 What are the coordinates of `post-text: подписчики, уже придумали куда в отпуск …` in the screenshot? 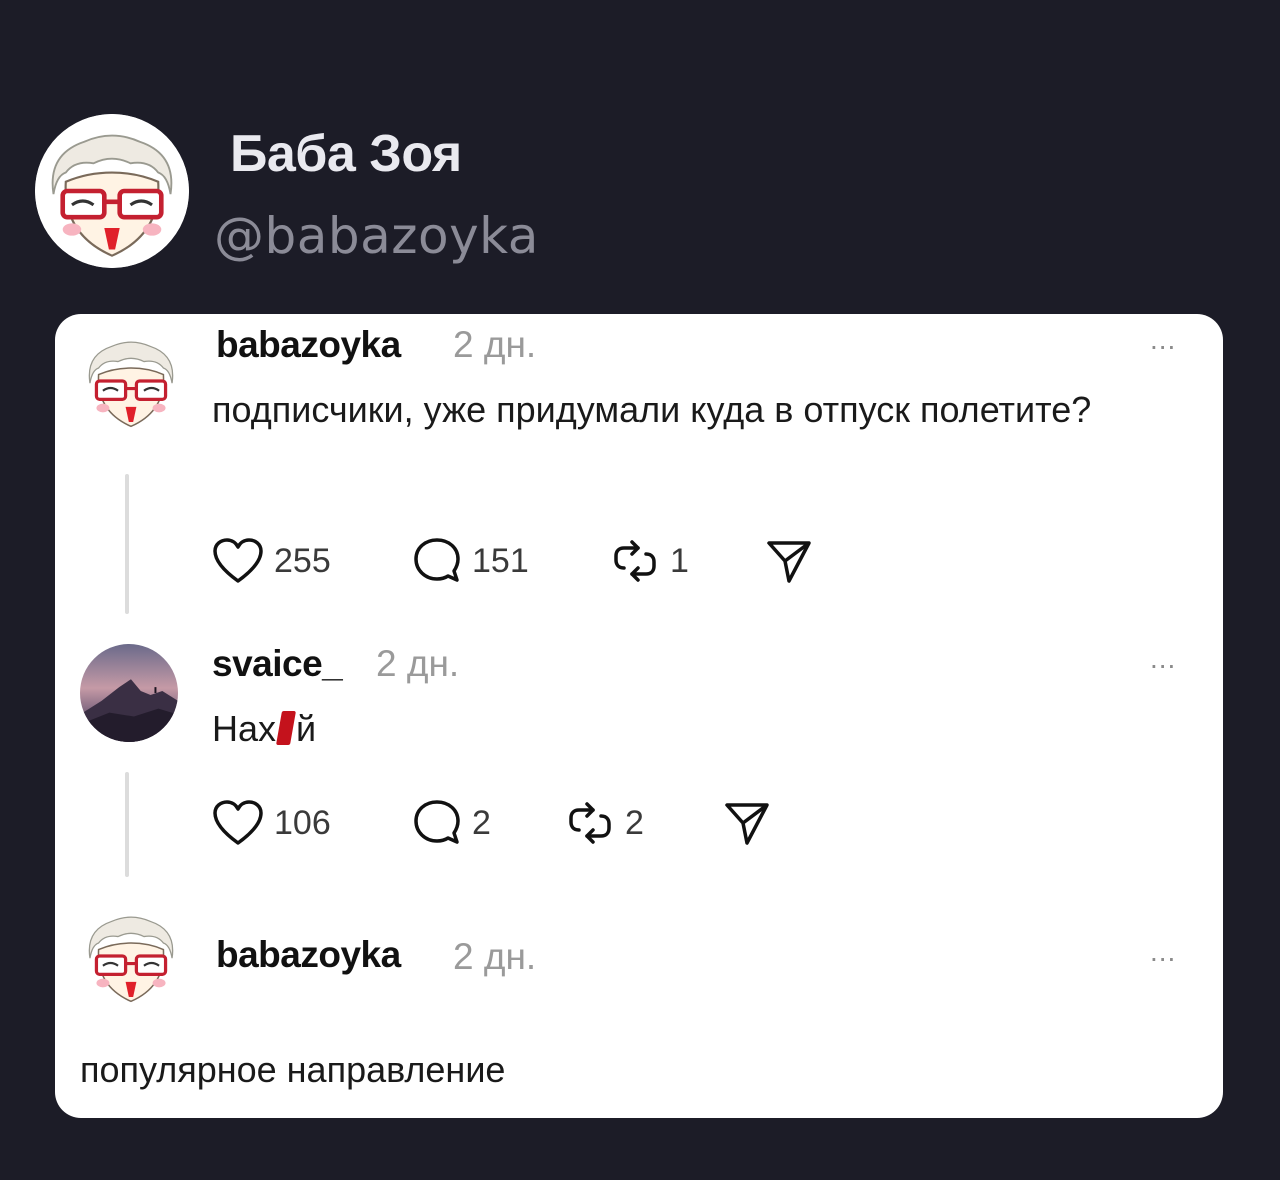 It's located at (652, 409).